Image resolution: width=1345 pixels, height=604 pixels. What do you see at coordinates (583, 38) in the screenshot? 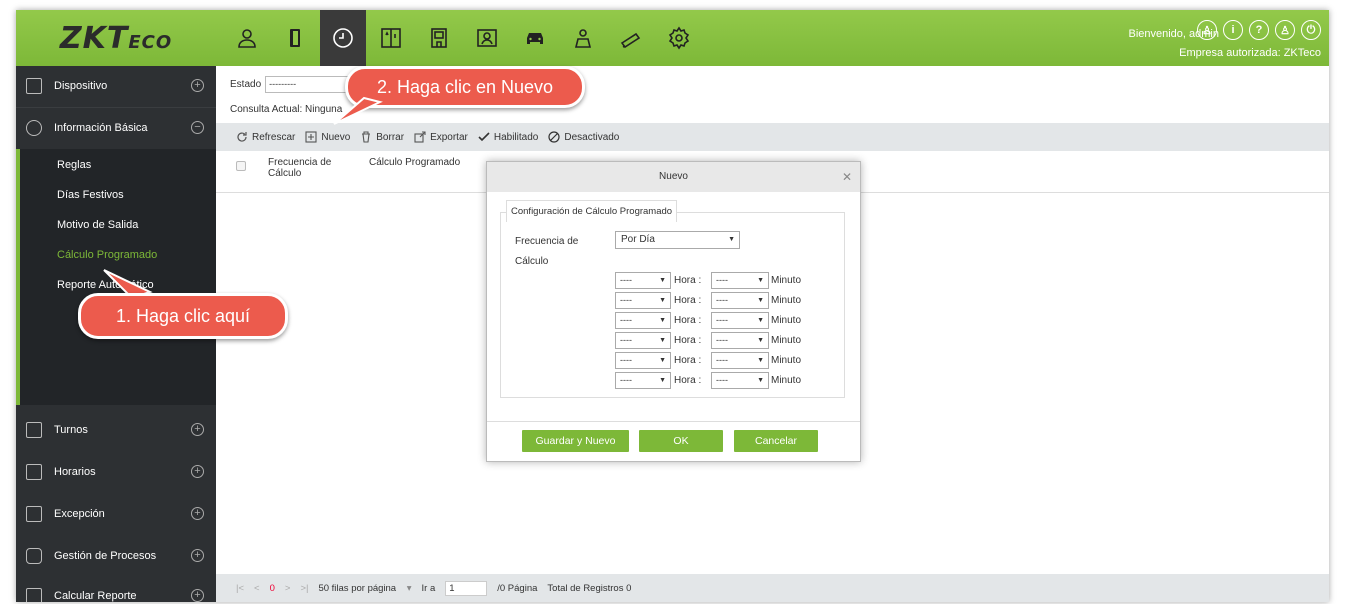
I see `patrol-icon` at bounding box center [583, 38].